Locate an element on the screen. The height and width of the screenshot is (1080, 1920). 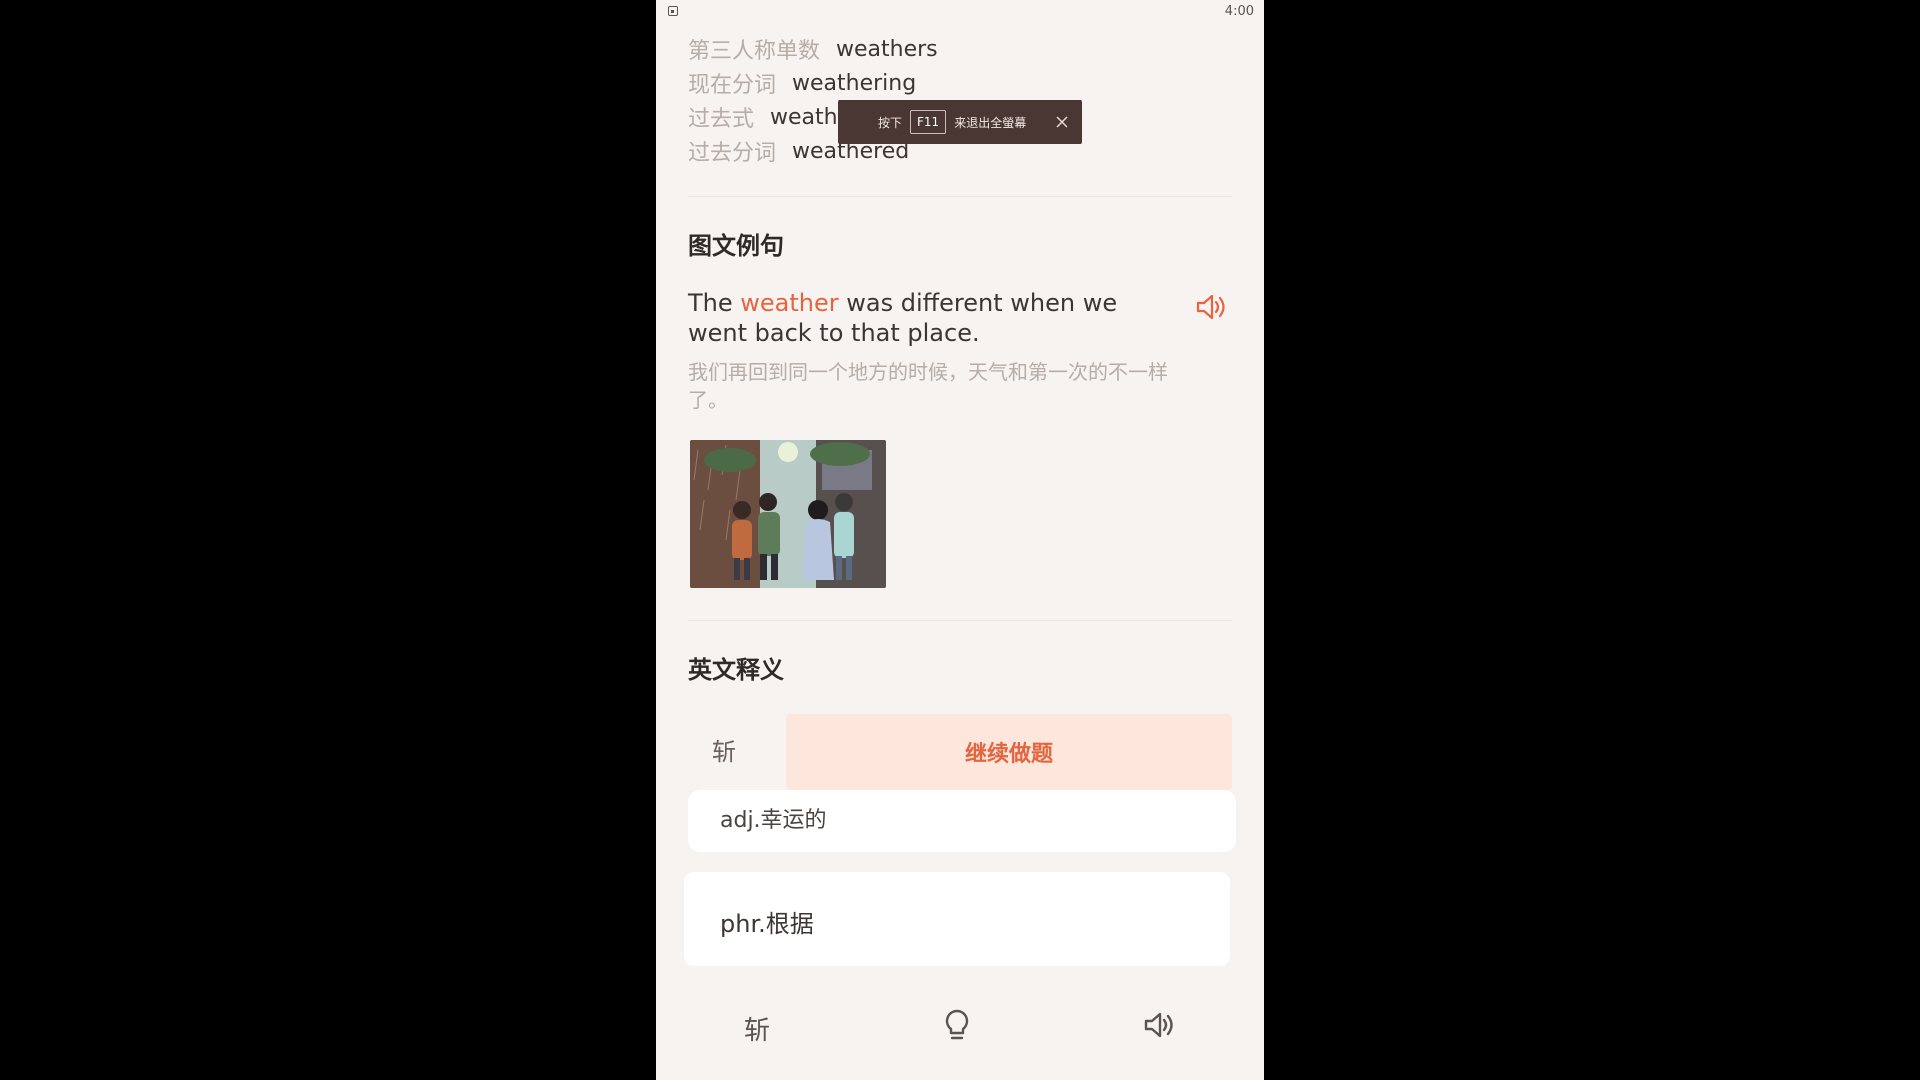
status-time: 4:00 is located at coordinates (1239, 11).